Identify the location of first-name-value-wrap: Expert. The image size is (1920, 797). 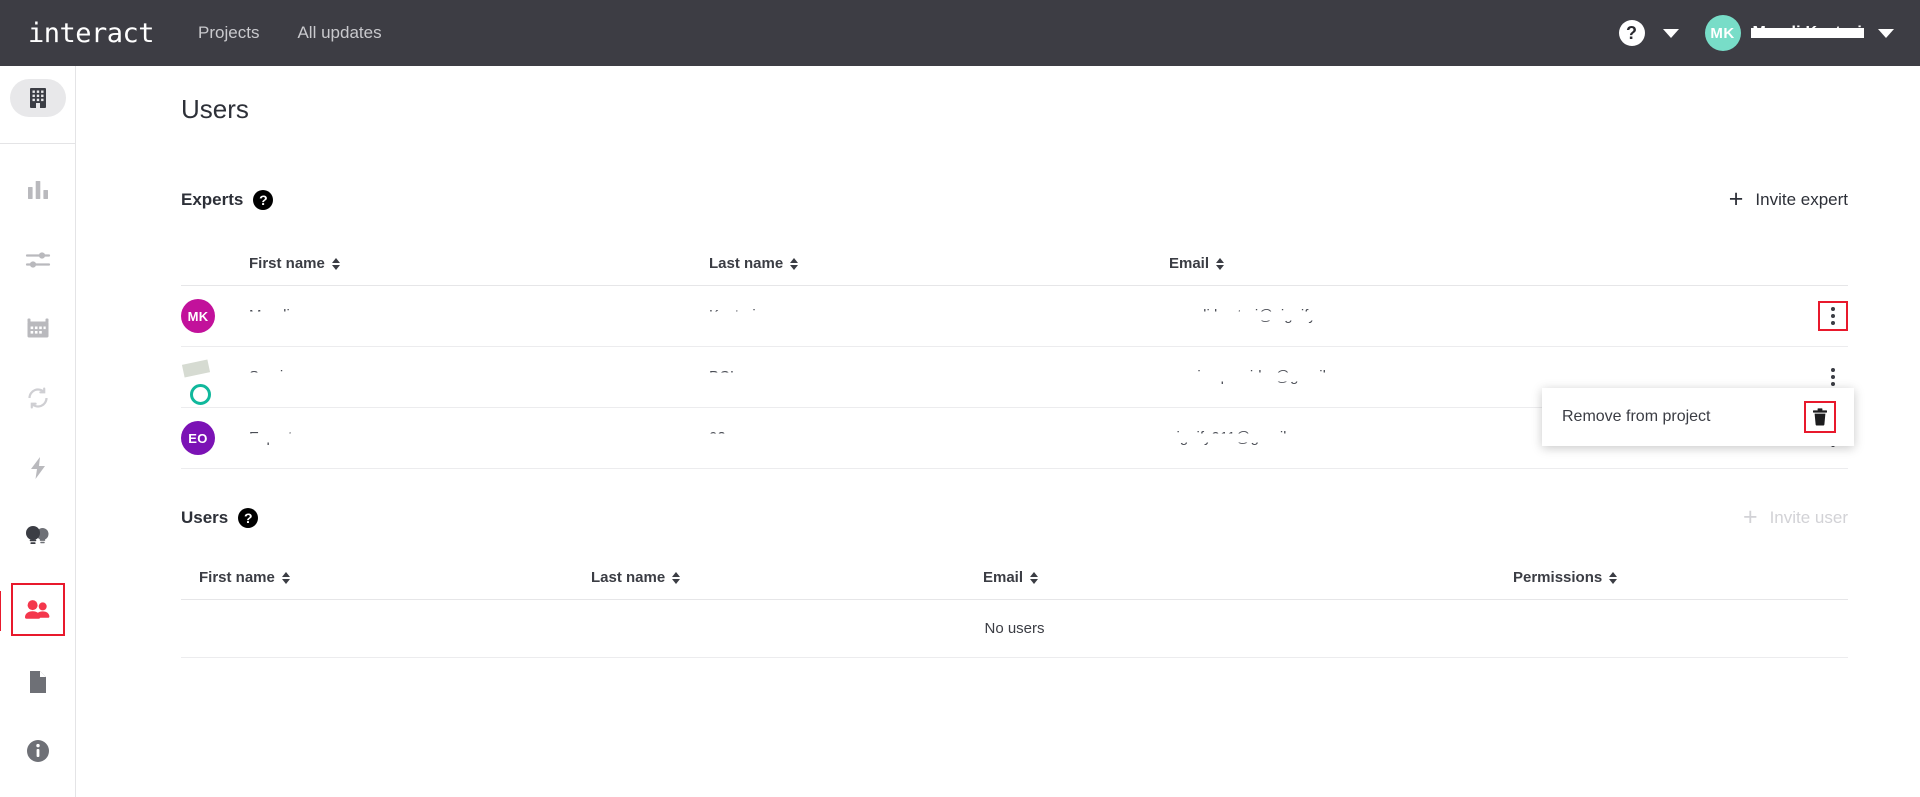
(271, 437).